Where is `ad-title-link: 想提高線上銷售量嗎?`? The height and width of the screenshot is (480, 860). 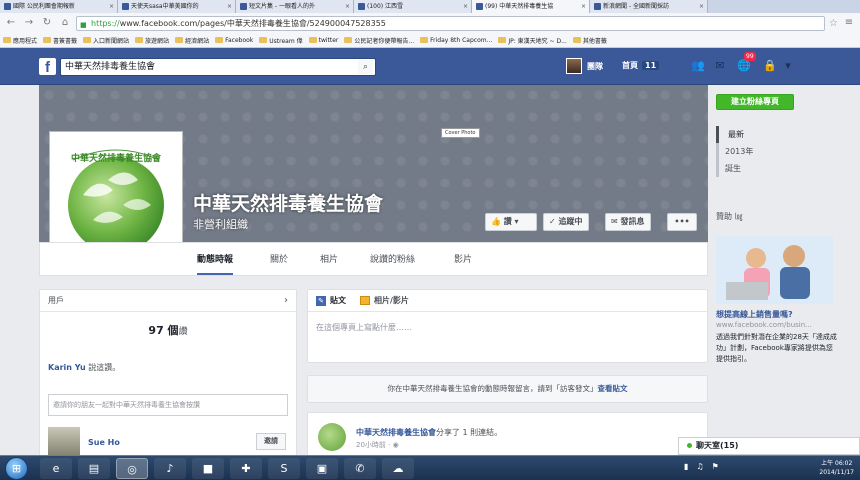
ad-title-link: 想提高線上銷售量嗎? is located at coordinates (776, 314).